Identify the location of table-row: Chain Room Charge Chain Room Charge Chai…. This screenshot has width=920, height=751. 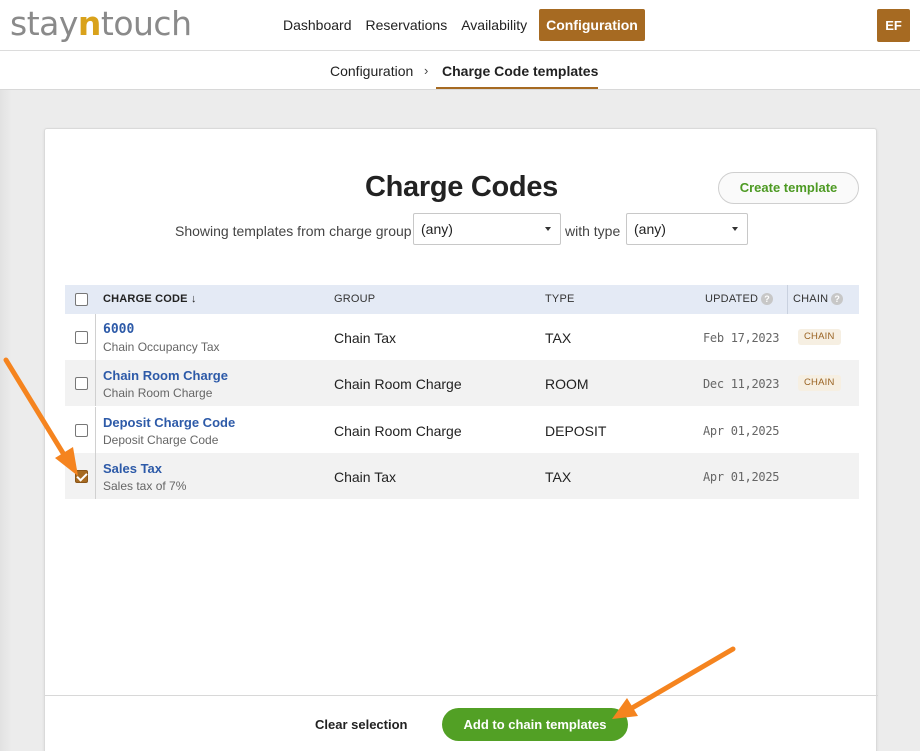
(462, 383).